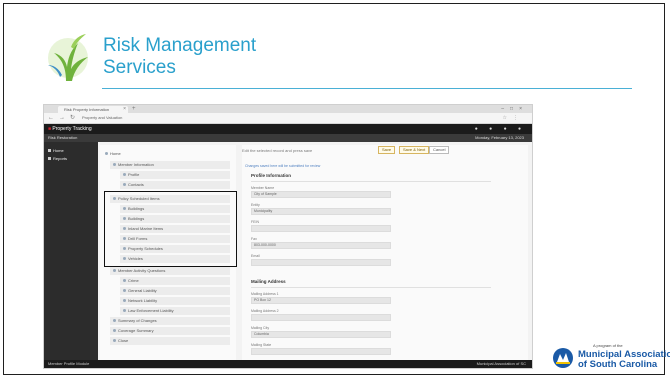 This screenshot has height=379, width=670. I want to click on tree-item-label: General Liability, so click(142, 290).